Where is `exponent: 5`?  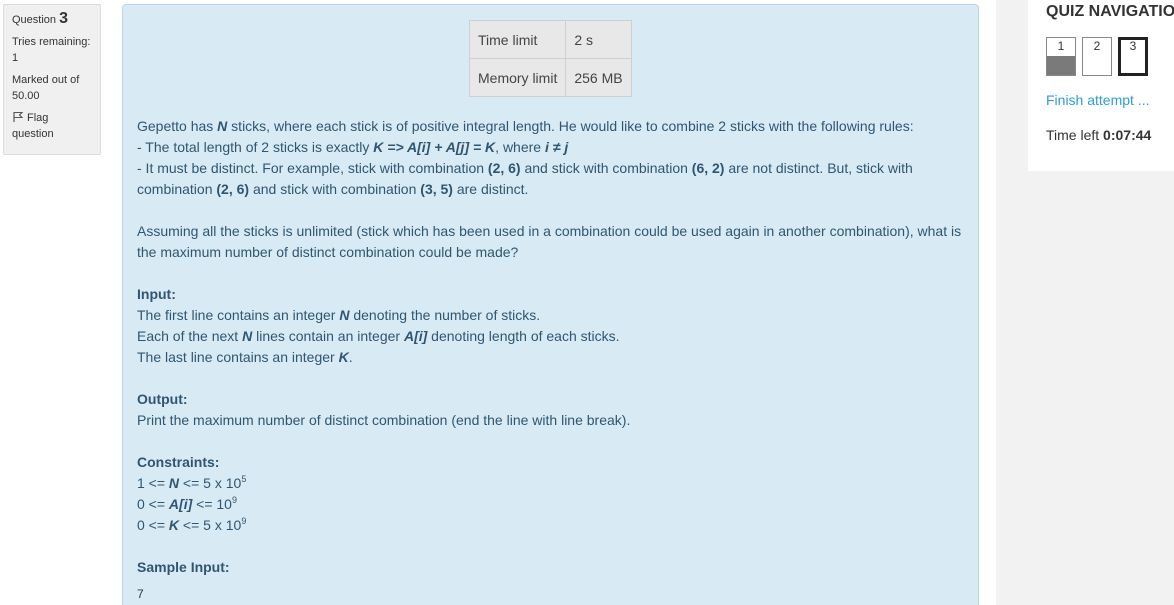
exponent: 5 is located at coordinates (244, 479).